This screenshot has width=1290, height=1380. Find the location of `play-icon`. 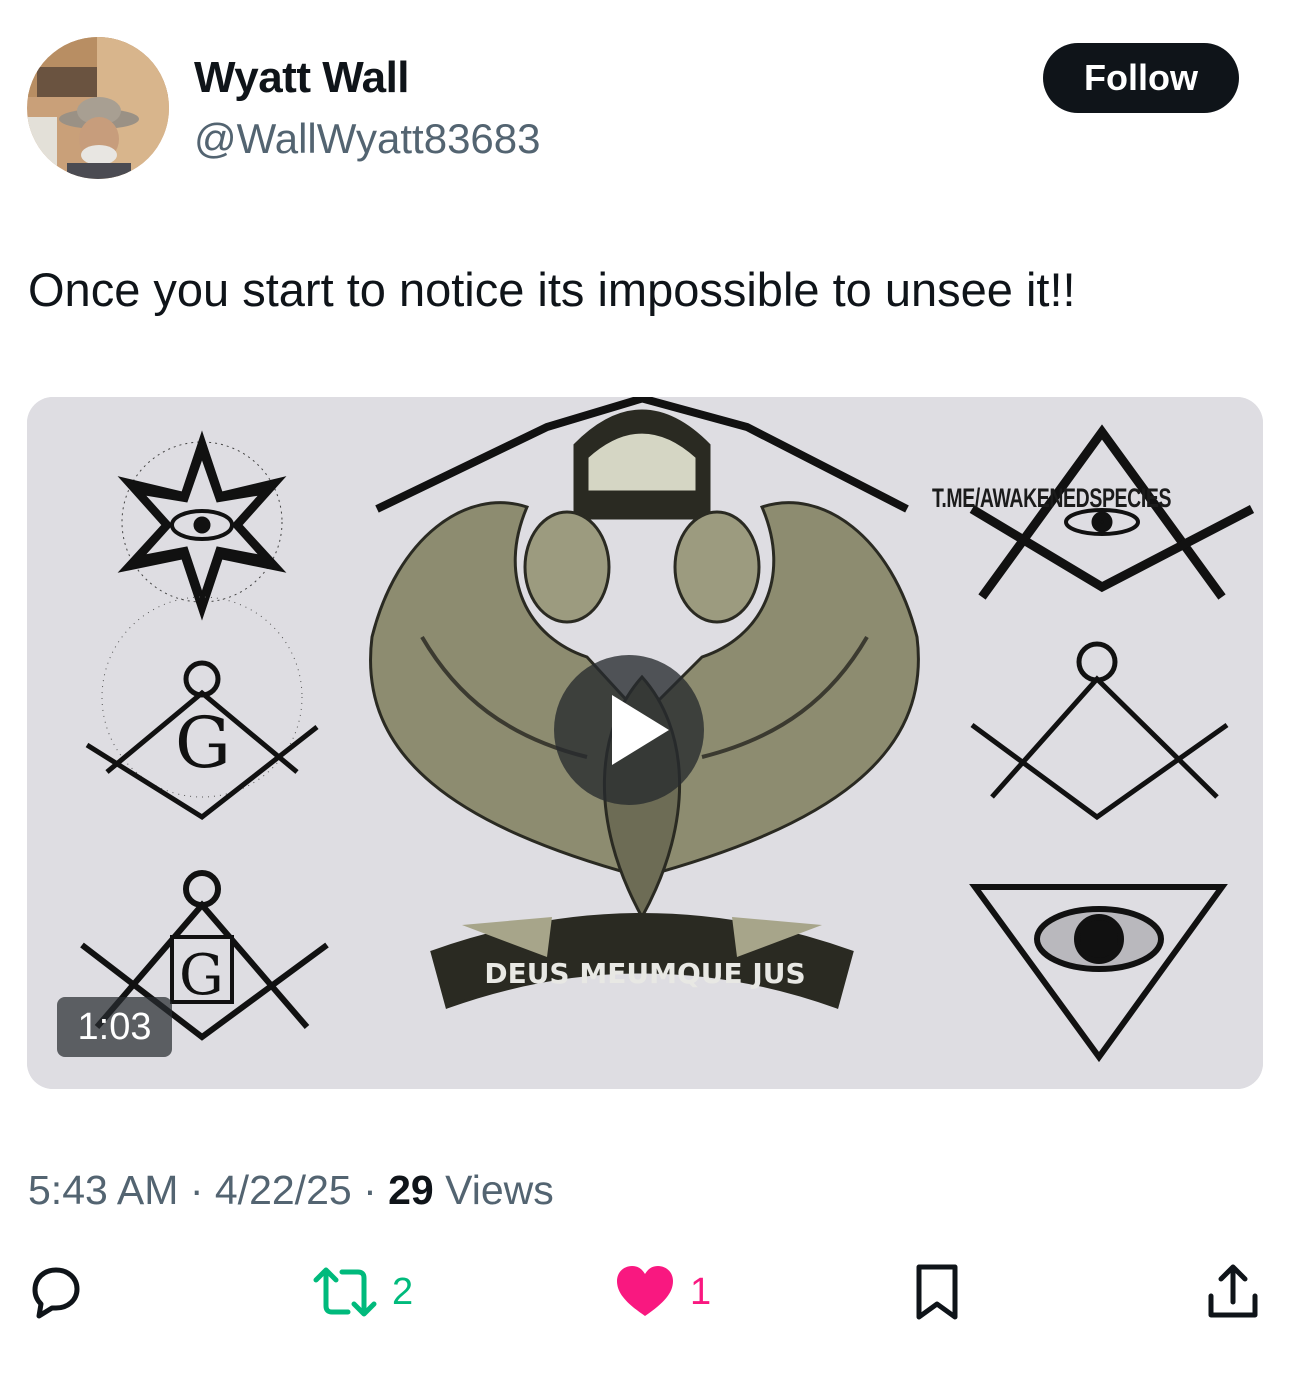

play-icon is located at coordinates (640, 730).